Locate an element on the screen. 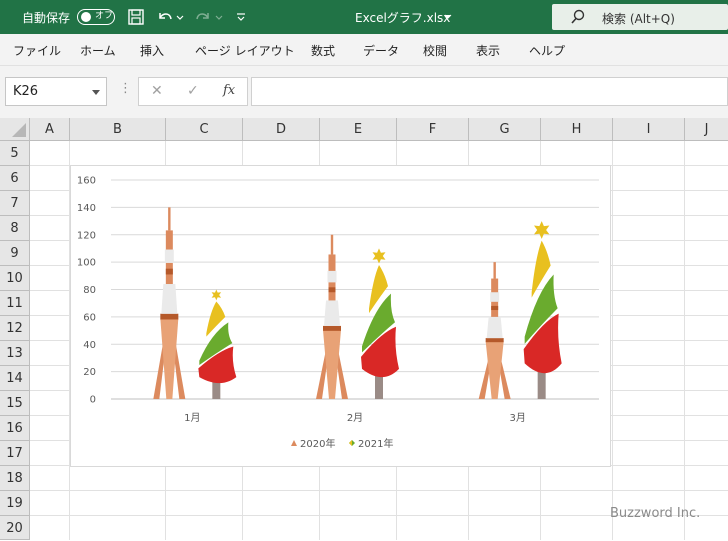 The width and height of the screenshot is (728, 541). row-header-13: 13 is located at coordinates (15, 353).